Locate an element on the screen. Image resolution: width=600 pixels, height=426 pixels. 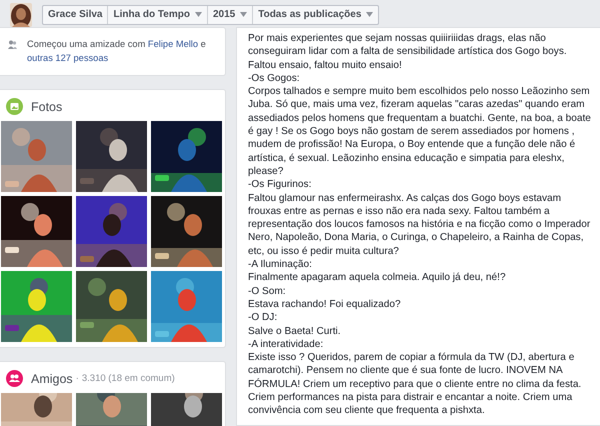
friend-count: 3.310 (18 em comum) is located at coordinates (128, 378).